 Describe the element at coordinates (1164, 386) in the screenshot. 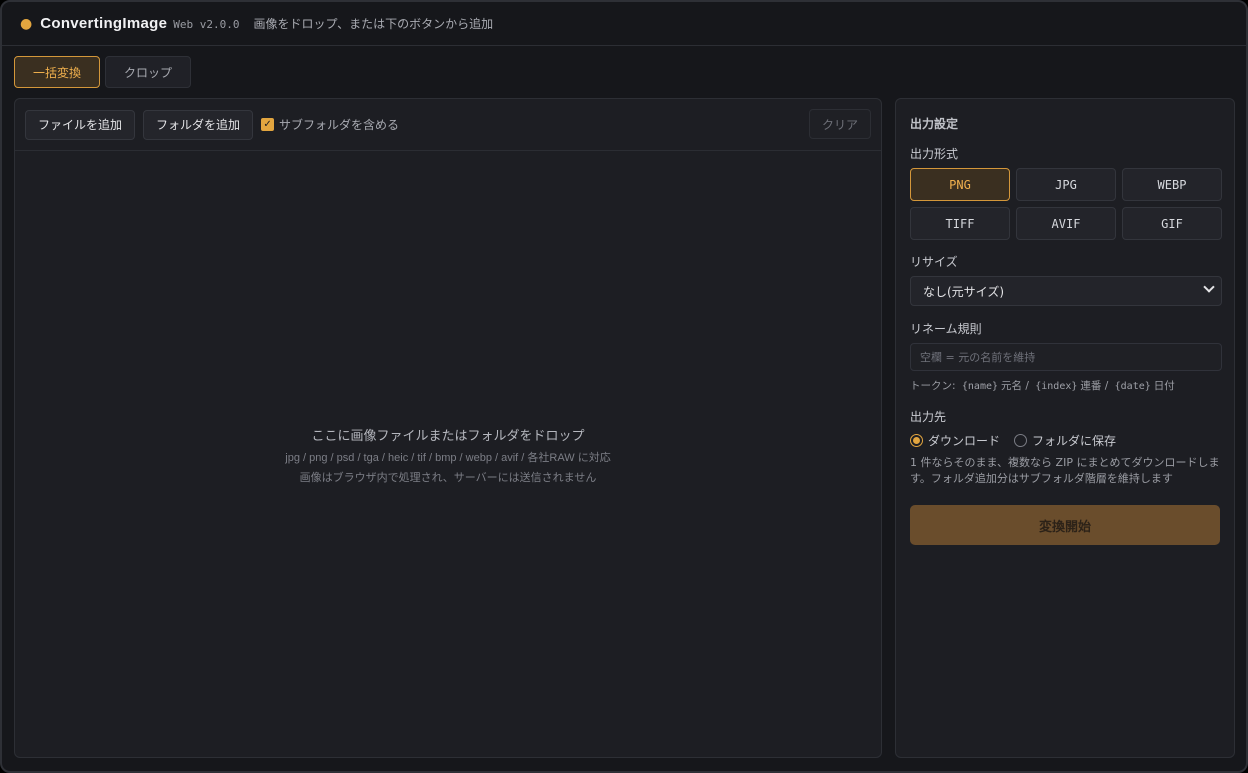

I see `token-date-desc: 日付` at that location.